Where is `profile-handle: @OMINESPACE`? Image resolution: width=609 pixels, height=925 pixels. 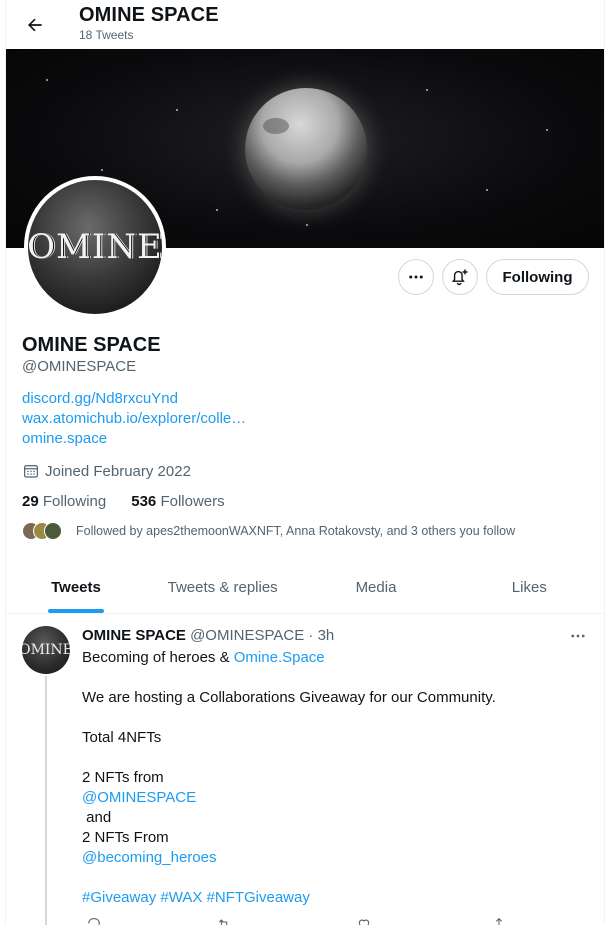
profile-handle: @OMINESPACE is located at coordinates (79, 366).